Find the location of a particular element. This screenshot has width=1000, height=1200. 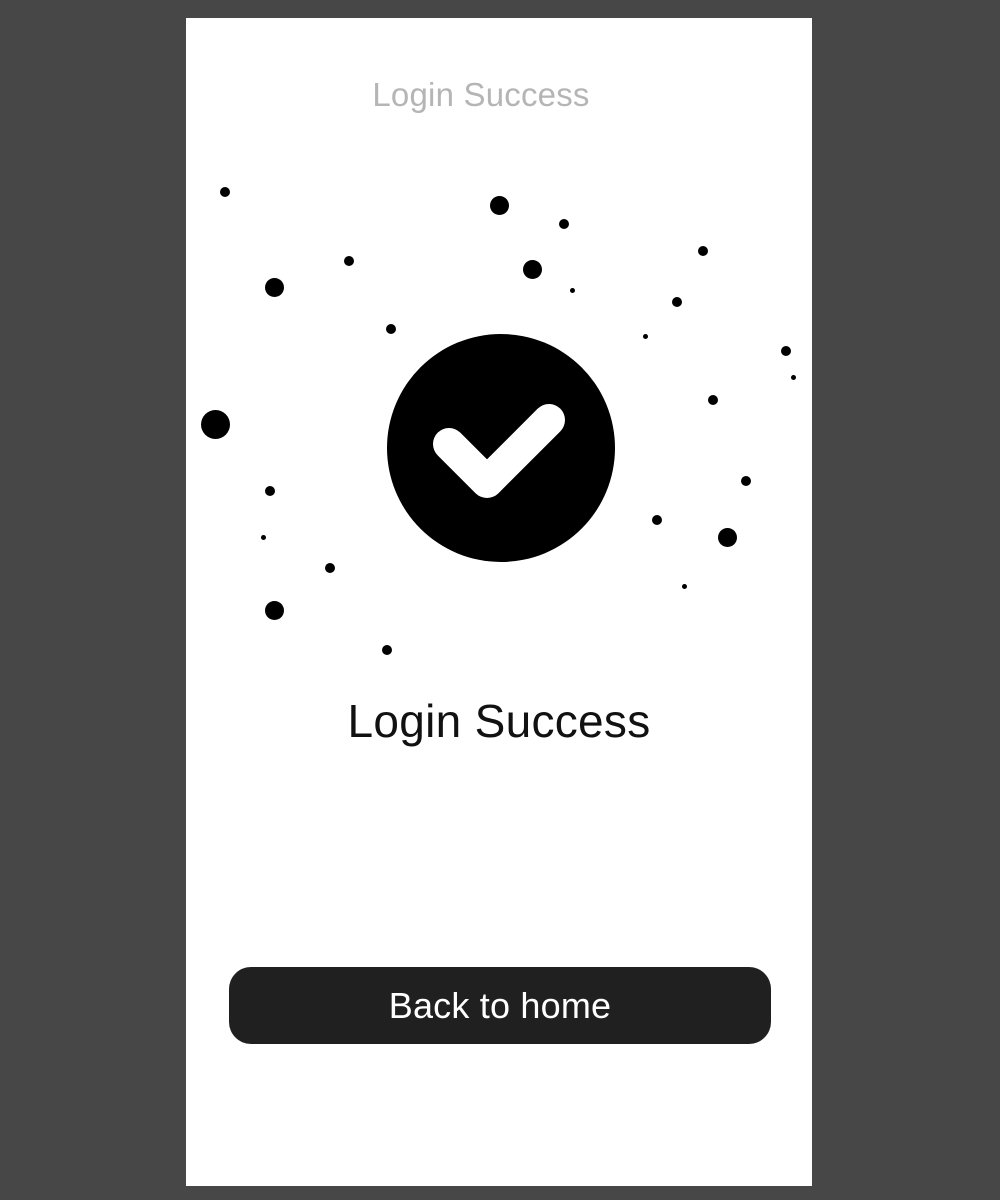

page-title: Login Success is located at coordinates (499, 721).